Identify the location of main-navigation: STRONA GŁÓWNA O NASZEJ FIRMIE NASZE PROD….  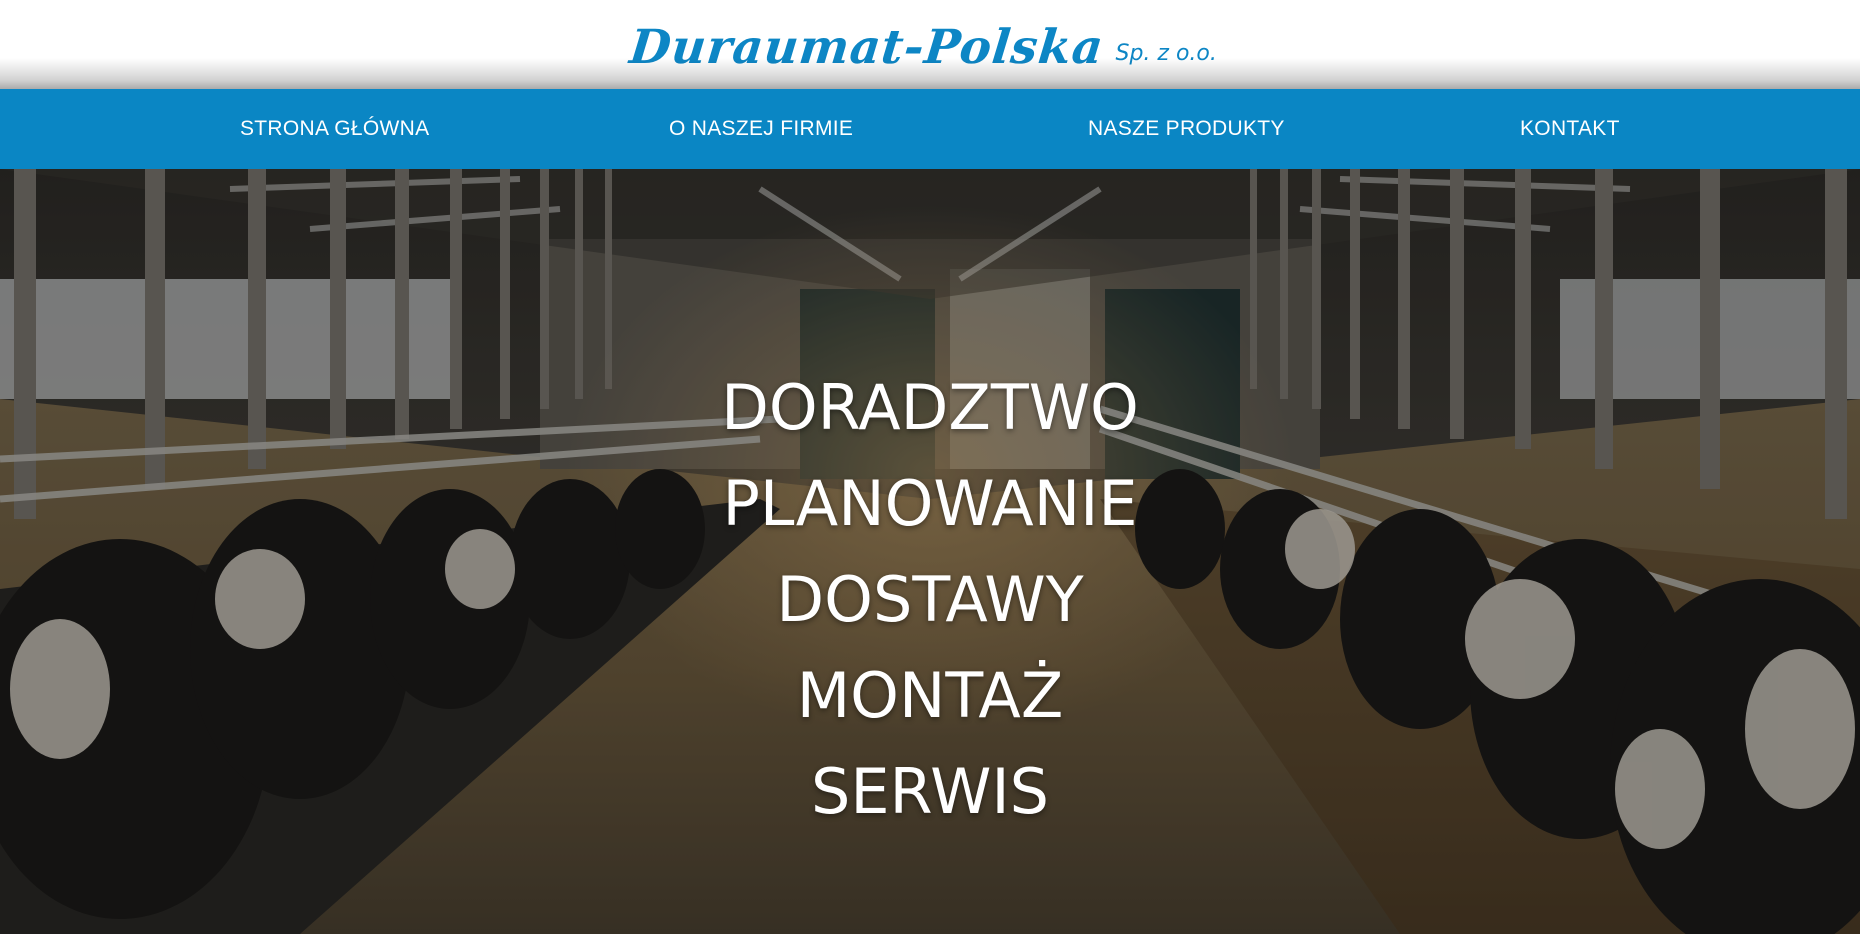
(930, 129).